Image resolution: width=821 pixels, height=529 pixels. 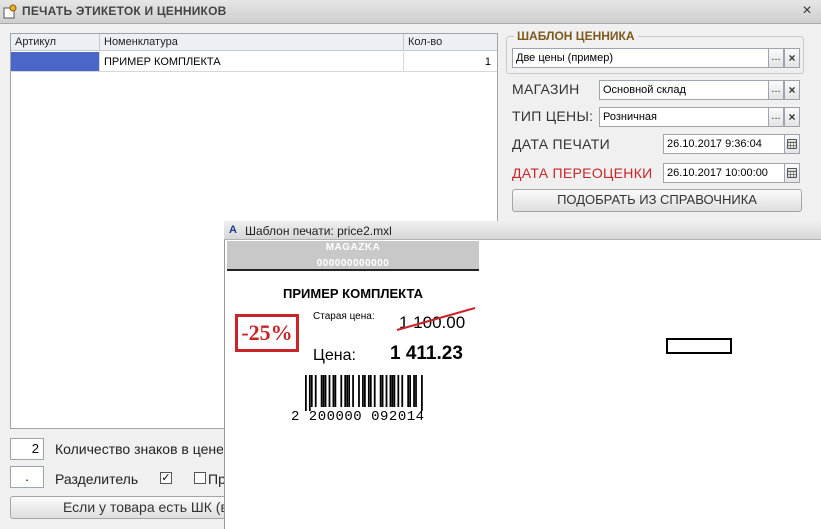 What do you see at coordinates (450, 42) in the screenshot?
I see `column-header-qty: Кол-во` at bounding box center [450, 42].